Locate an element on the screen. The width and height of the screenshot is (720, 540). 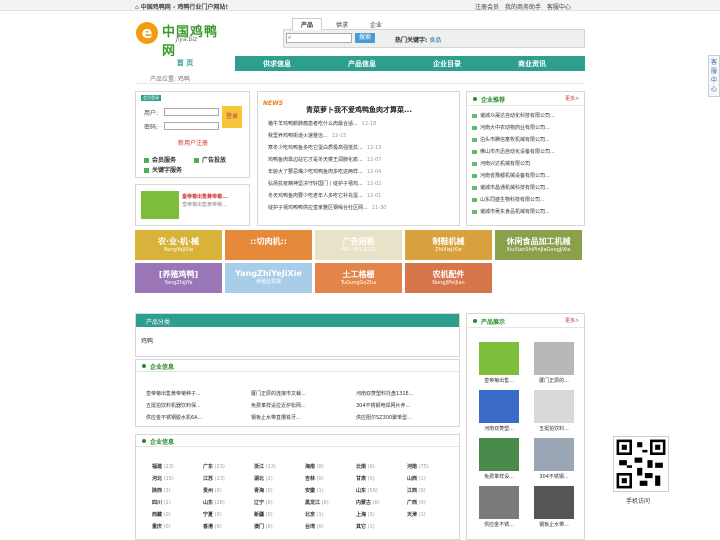
username-input is located at coordinates (191, 112).